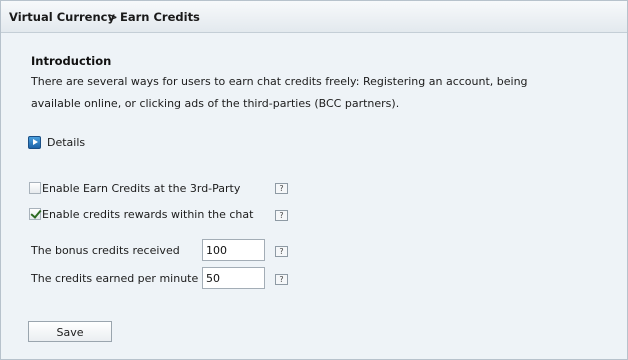 The image size is (628, 360). Describe the element at coordinates (35, 188) in the screenshot. I see `enable-third-party-checkbox` at that location.